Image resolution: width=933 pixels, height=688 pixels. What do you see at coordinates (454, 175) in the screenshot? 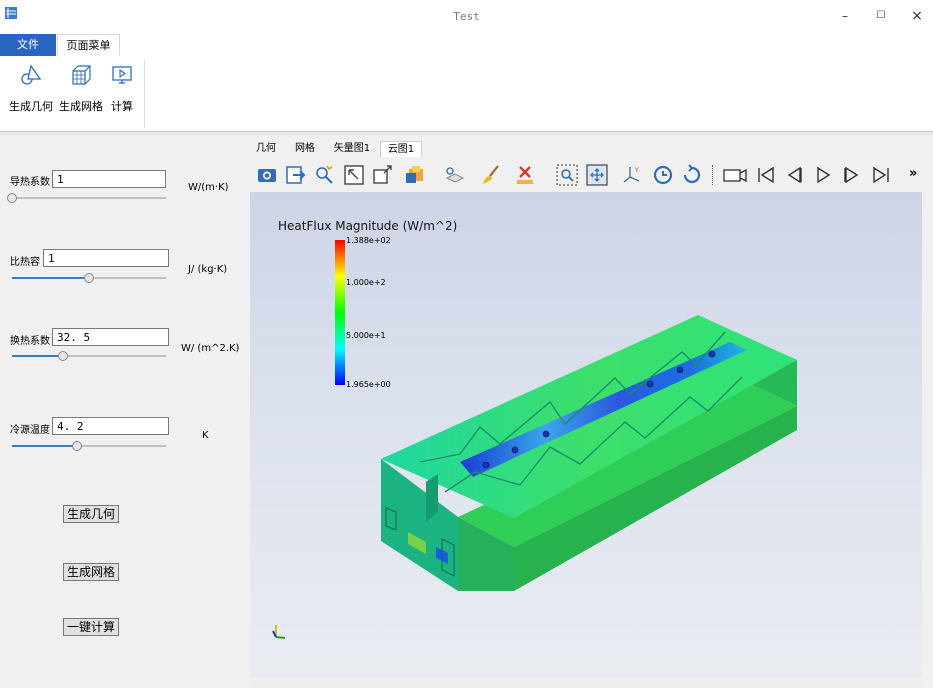
I see `visibility-icon` at bounding box center [454, 175].